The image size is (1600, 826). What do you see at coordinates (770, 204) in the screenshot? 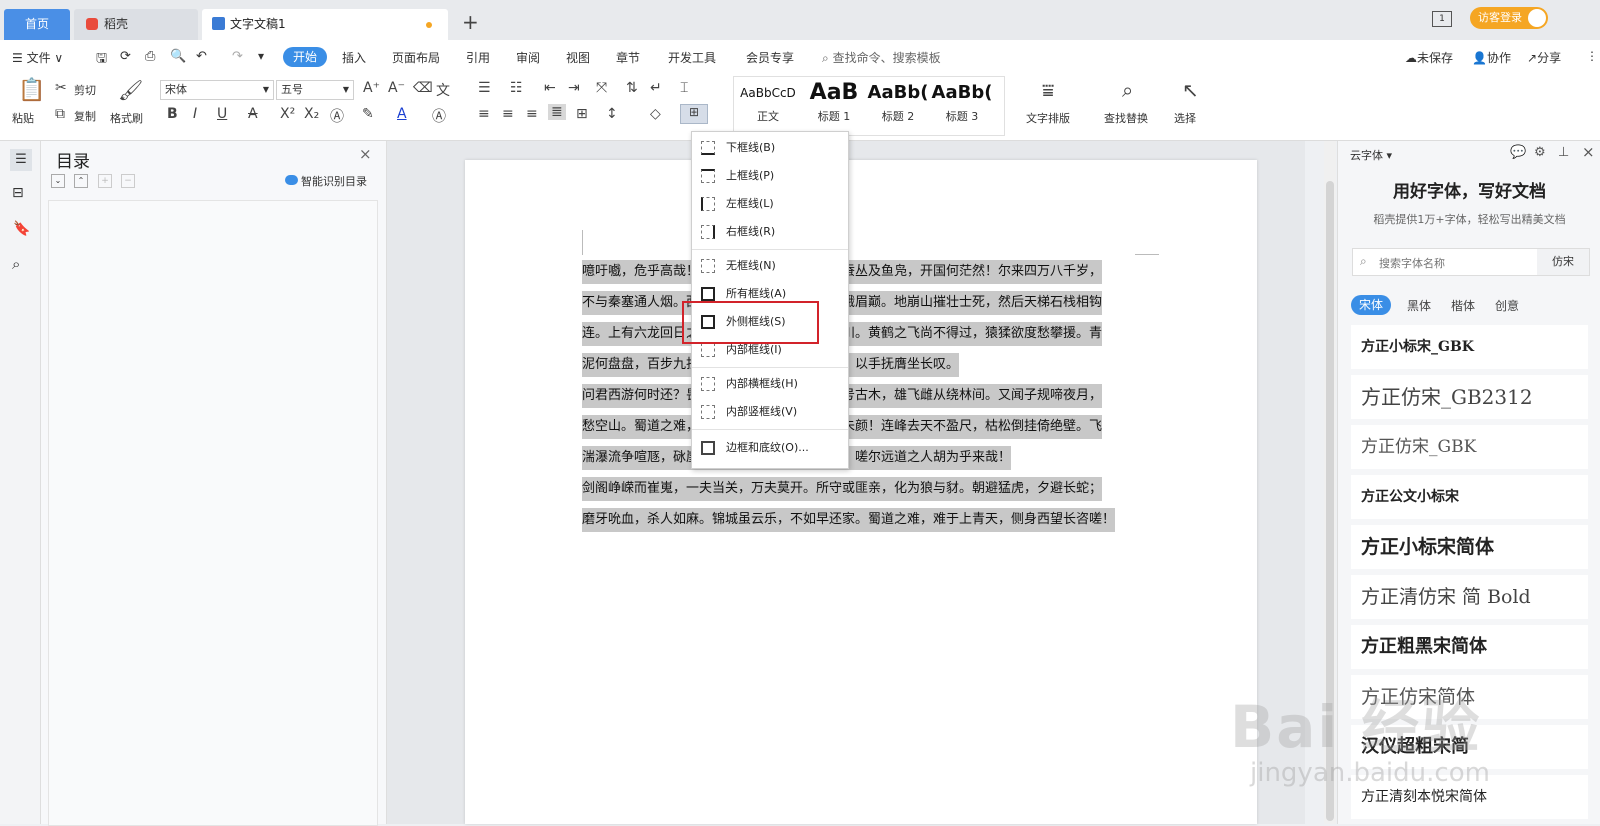
I see `menu-item-left-border: 左框线(L)` at bounding box center [770, 204].